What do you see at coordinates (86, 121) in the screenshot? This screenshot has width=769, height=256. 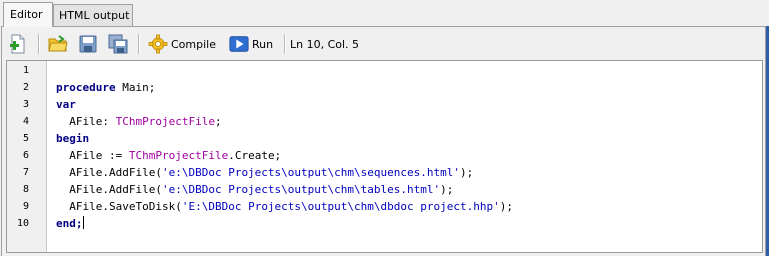 I see `code-text: AFile:` at bounding box center [86, 121].